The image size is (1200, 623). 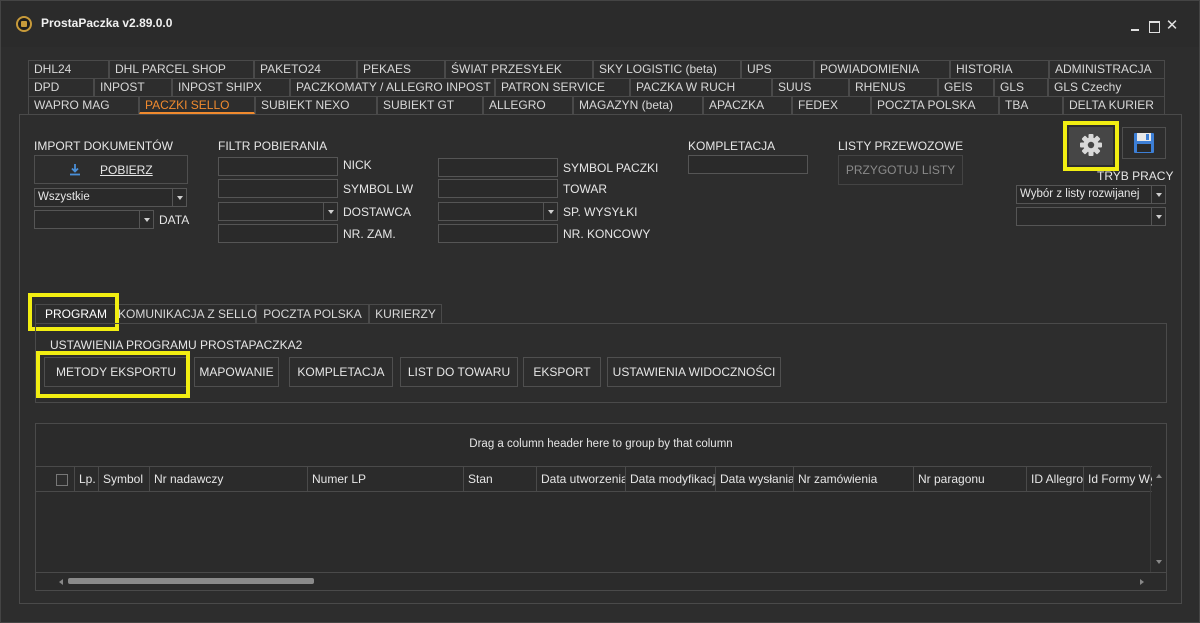 I want to click on tab-poczta-polska-inner: POCZTA POLSKA, so click(x=312, y=313).